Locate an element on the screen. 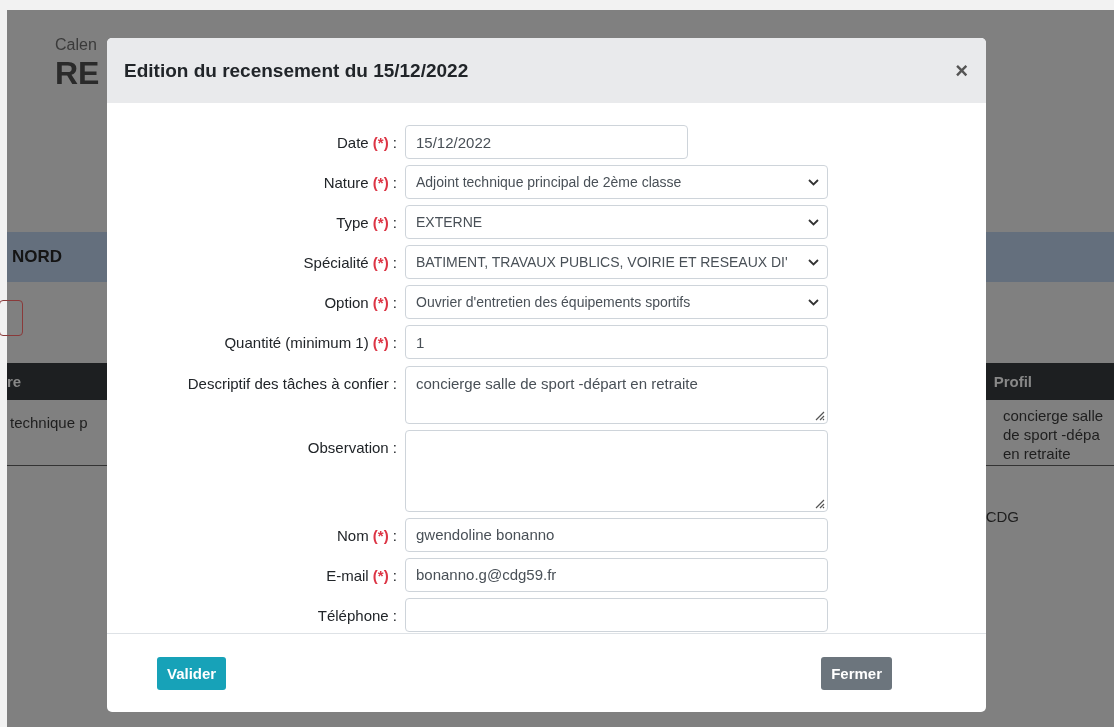 The height and width of the screenshot is (727, 1114). outline-button is located at coordinates (11, 318).